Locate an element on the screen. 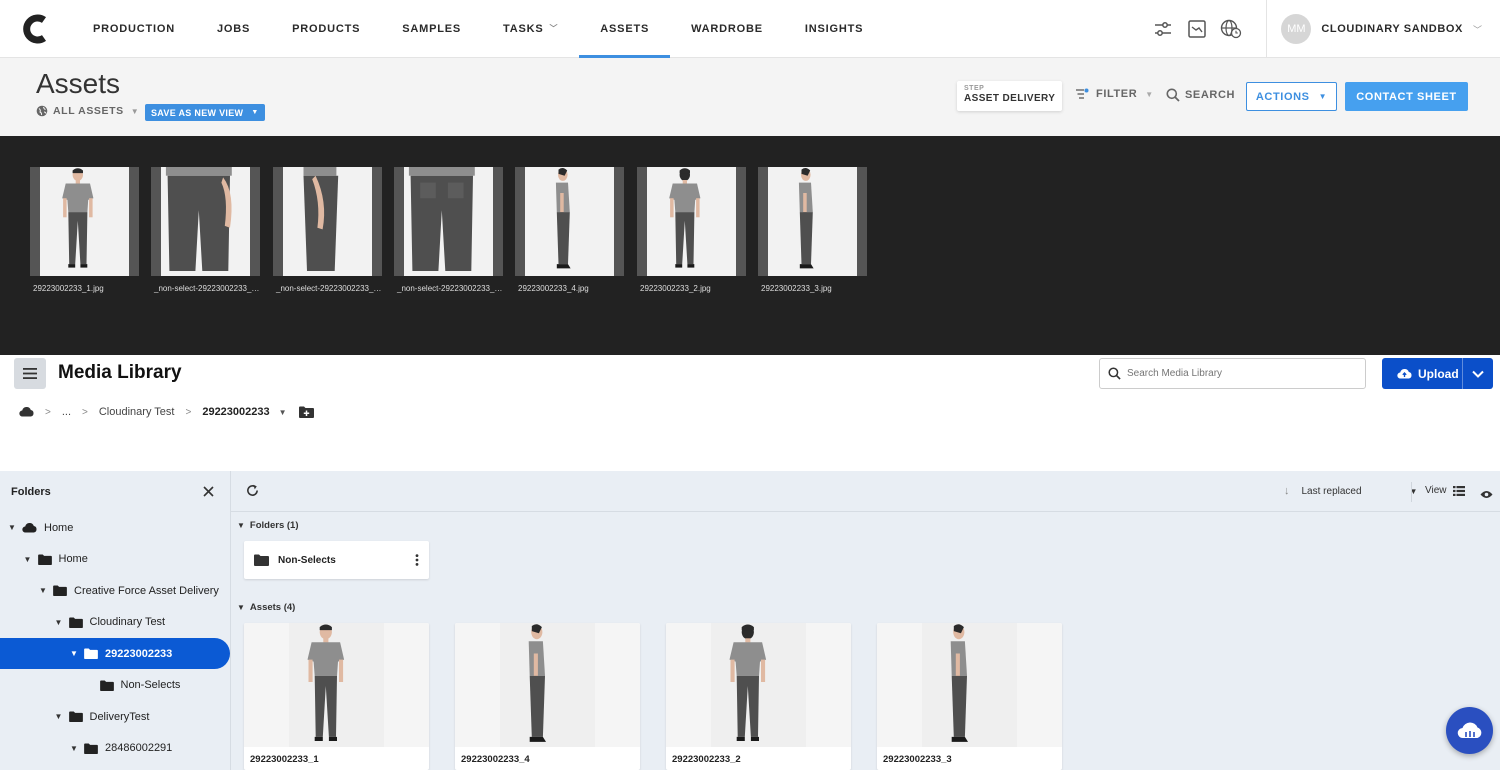 This screenshot has height=770, width=1500. strip-thumbnail: 29223002233_1.jpg is located at coordinates (84, 230).